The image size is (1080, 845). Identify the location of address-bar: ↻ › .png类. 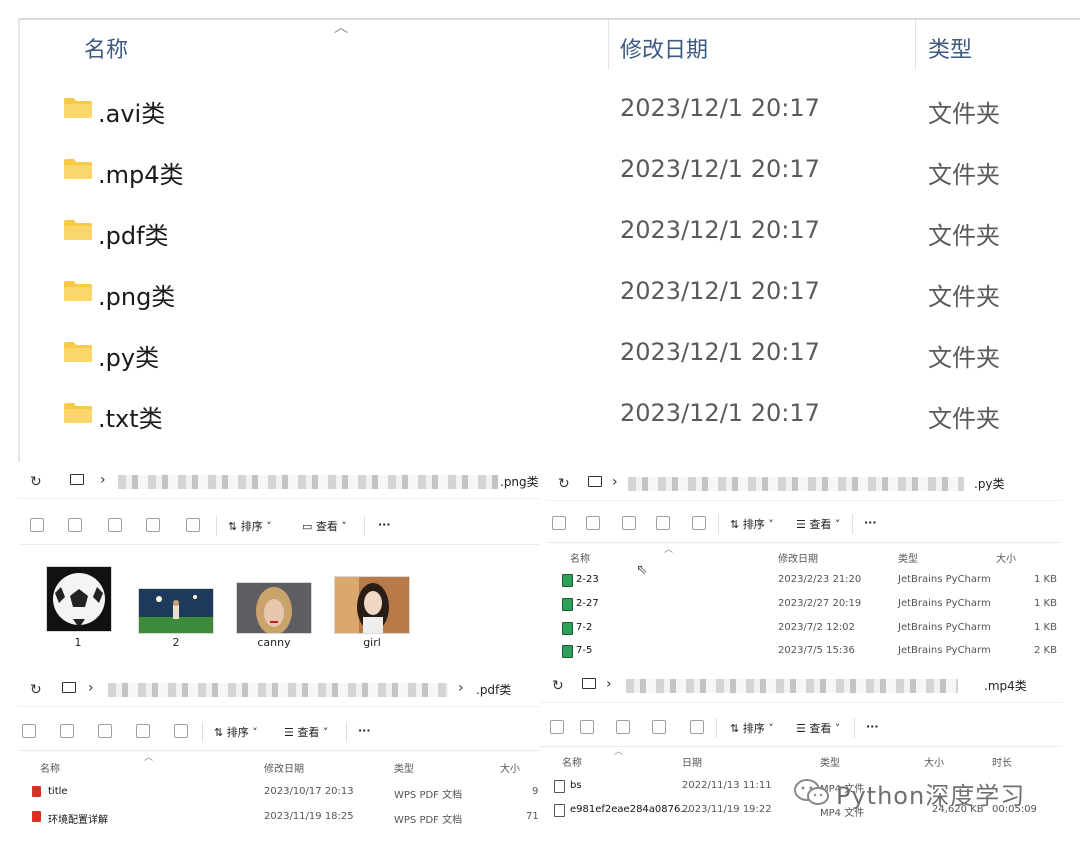
(279, 482).